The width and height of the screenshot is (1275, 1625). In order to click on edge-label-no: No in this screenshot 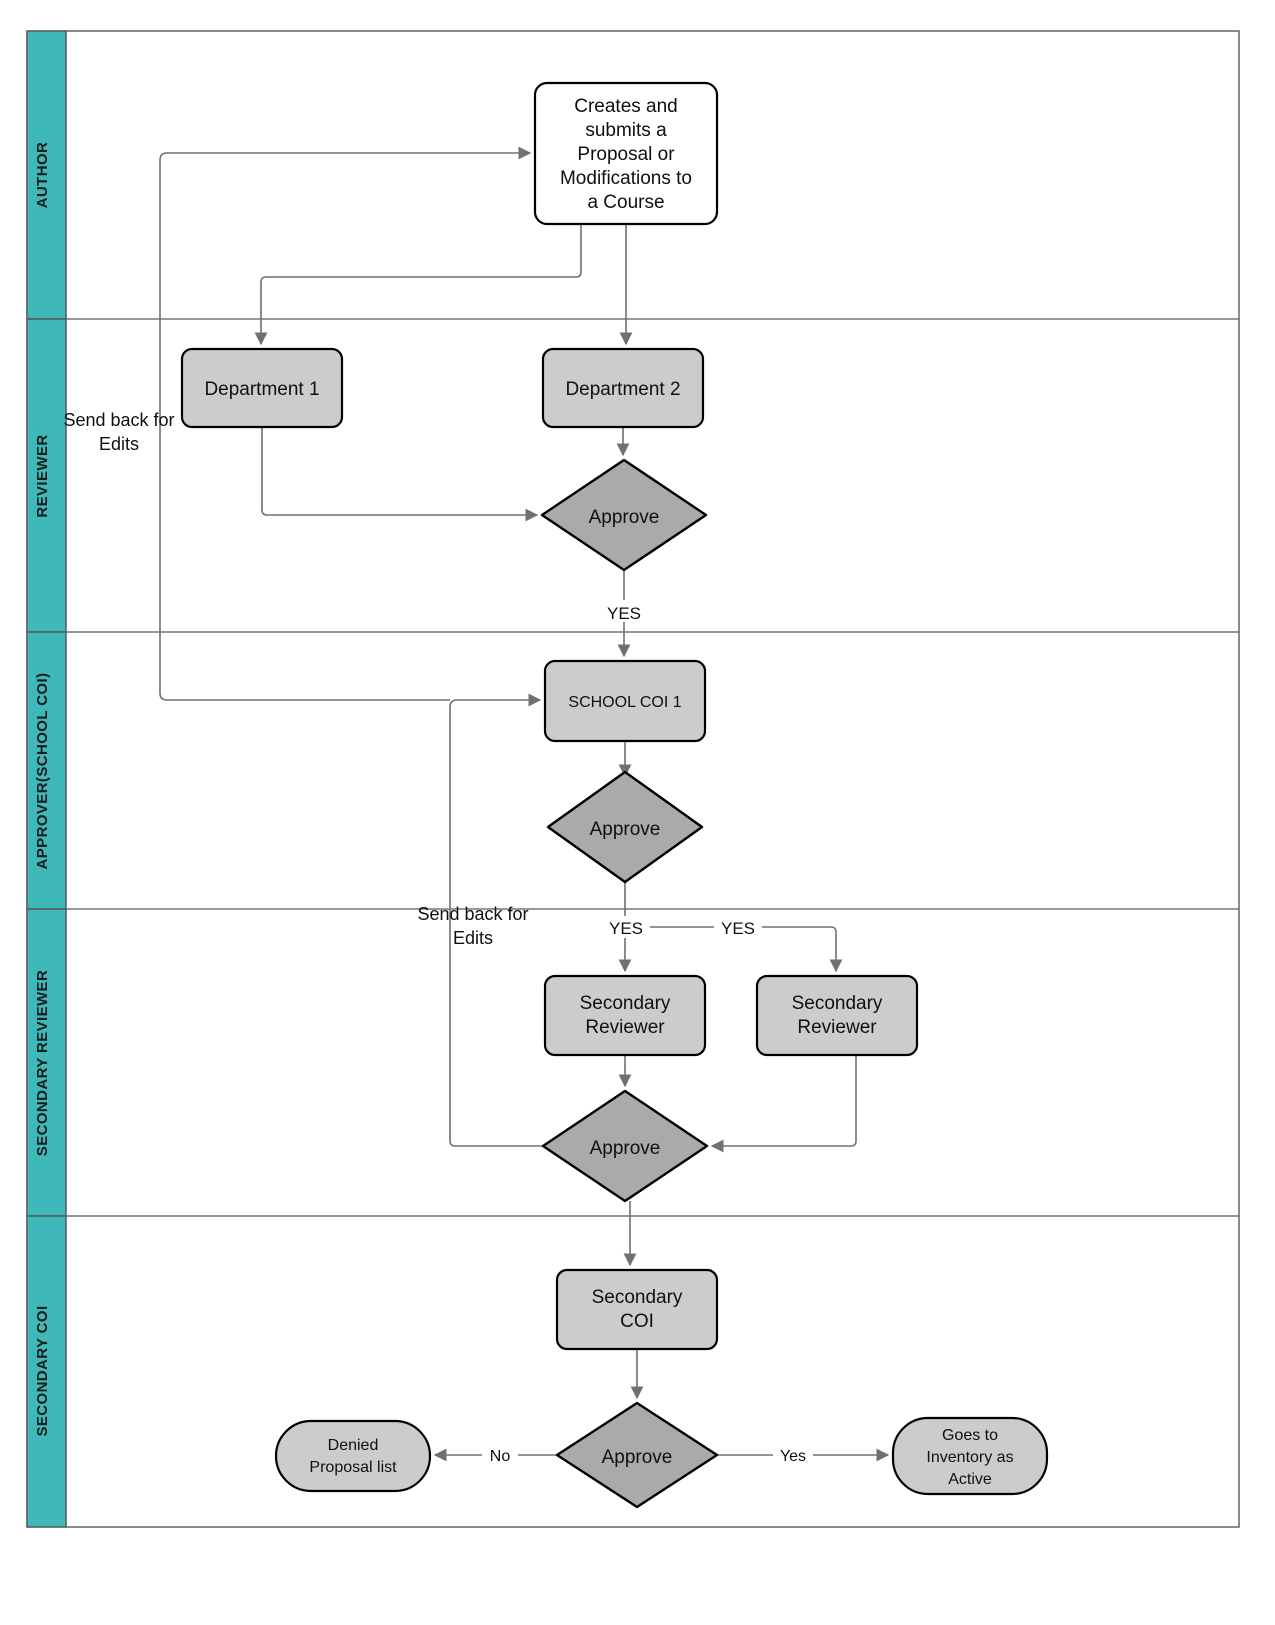, I will do `click(500, 1456)`.